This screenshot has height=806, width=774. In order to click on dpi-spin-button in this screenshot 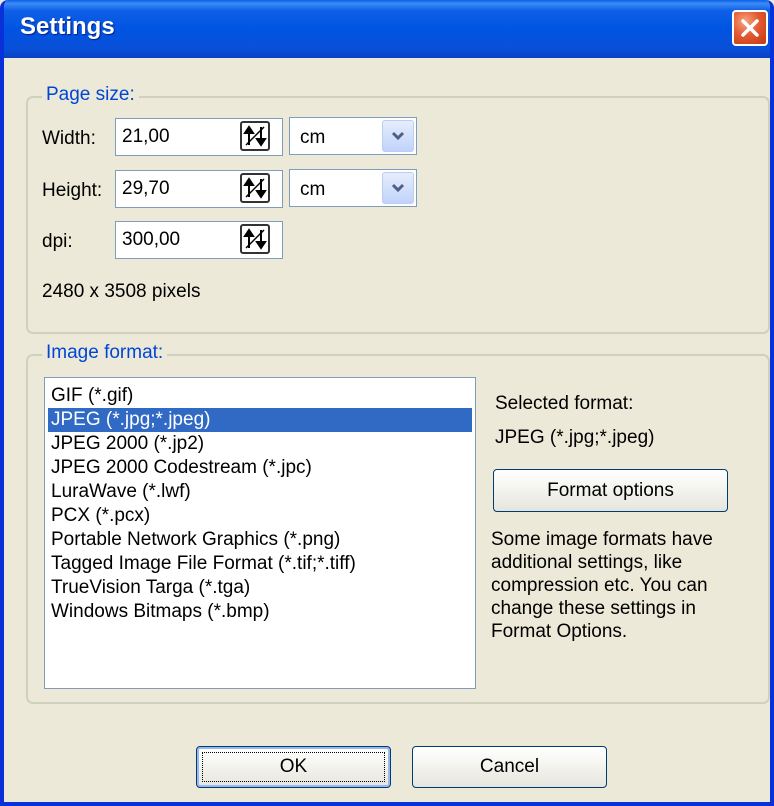, I will do `click(255, 239)`.